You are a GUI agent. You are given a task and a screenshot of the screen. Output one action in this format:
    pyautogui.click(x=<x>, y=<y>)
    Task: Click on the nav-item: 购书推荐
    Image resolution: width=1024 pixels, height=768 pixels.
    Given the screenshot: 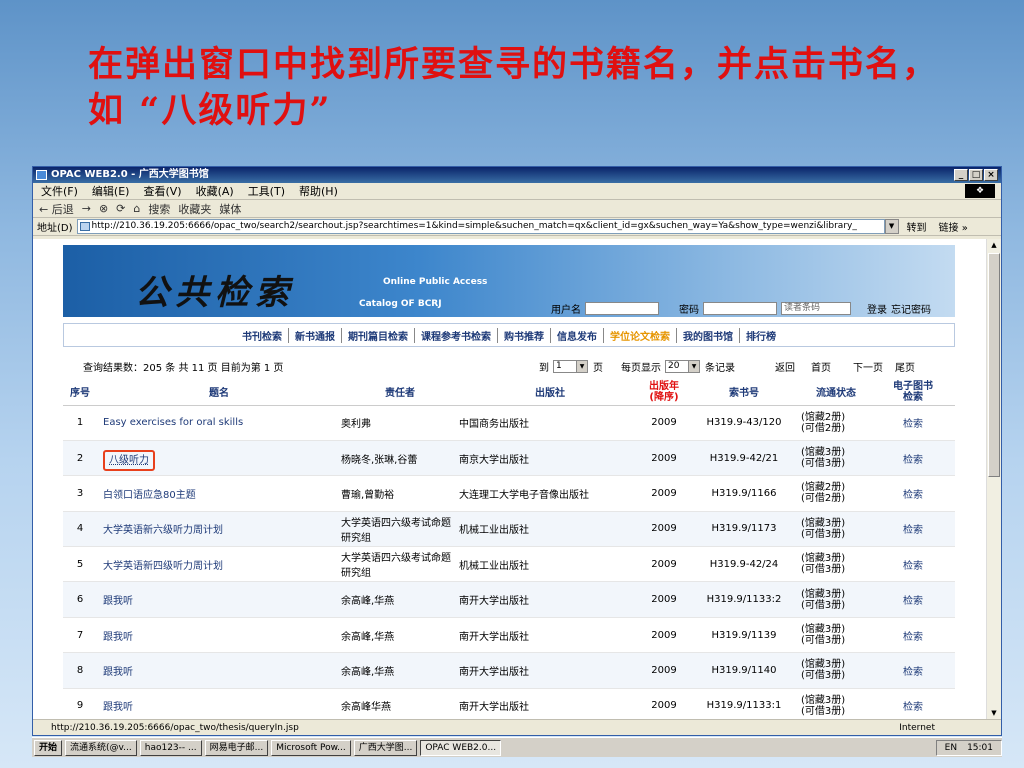 What is the action you would take?
    pyautogui.click(x=524, y=335)
    